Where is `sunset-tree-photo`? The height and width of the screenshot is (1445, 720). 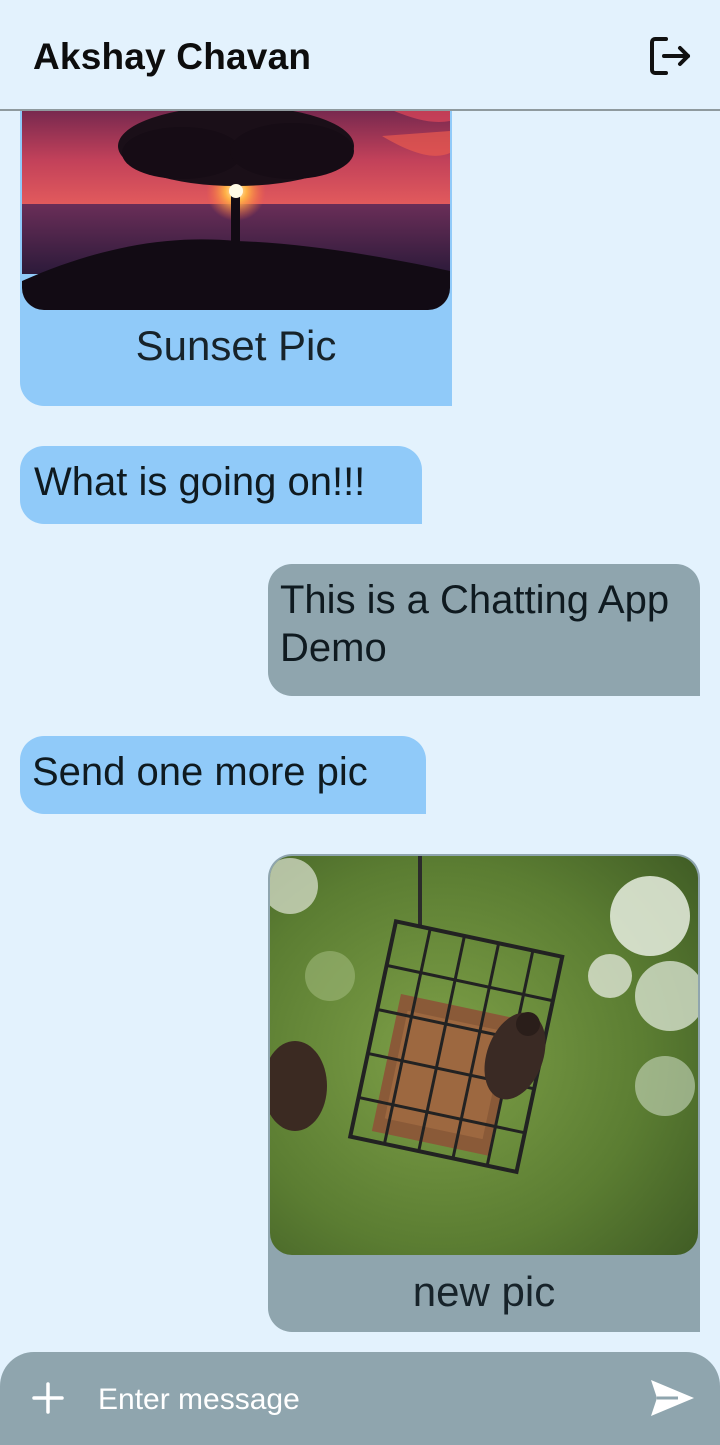 sunset-tree-photo is located at coordinates (236, 210).